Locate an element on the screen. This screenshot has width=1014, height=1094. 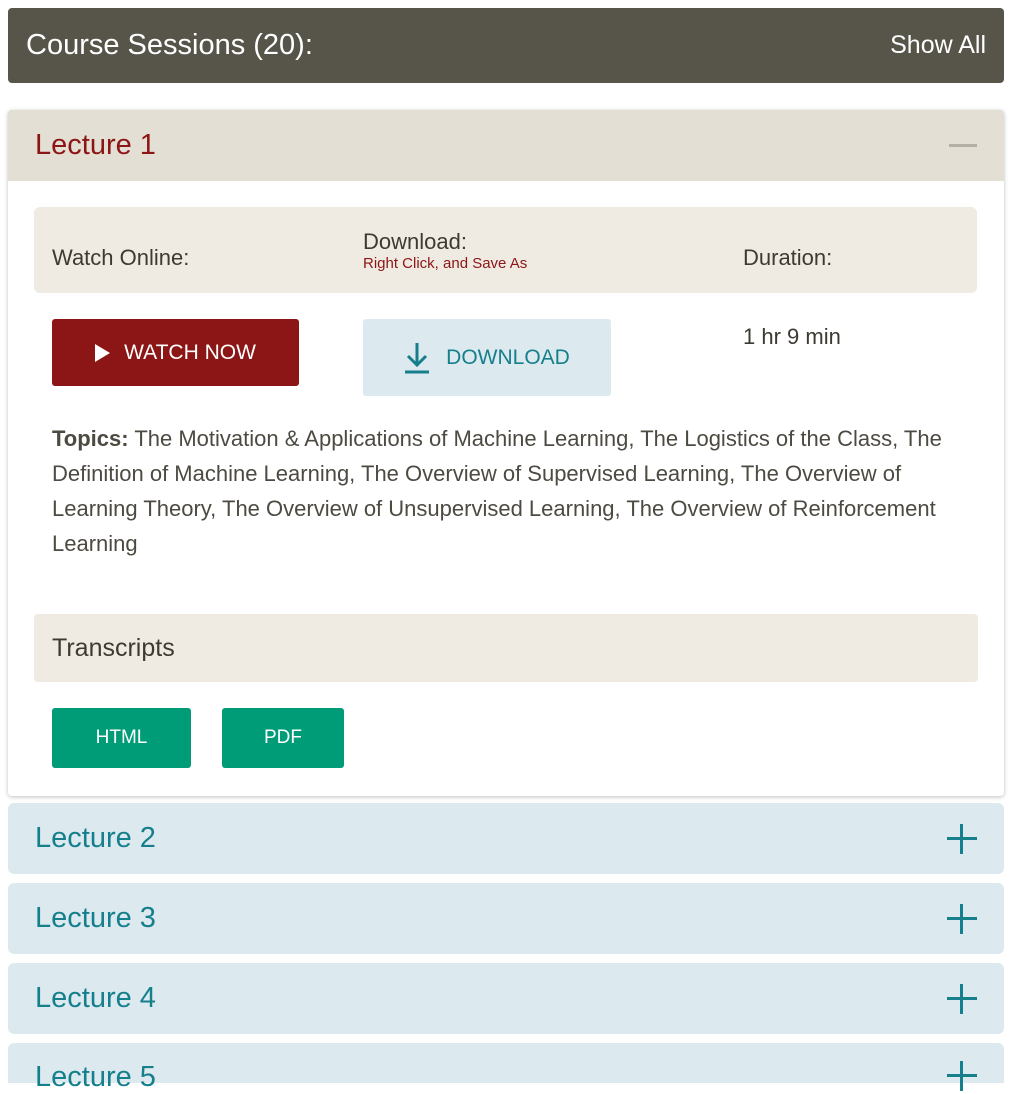
download-button-label: DOWNLOAD is located at coordinates (508, 357).